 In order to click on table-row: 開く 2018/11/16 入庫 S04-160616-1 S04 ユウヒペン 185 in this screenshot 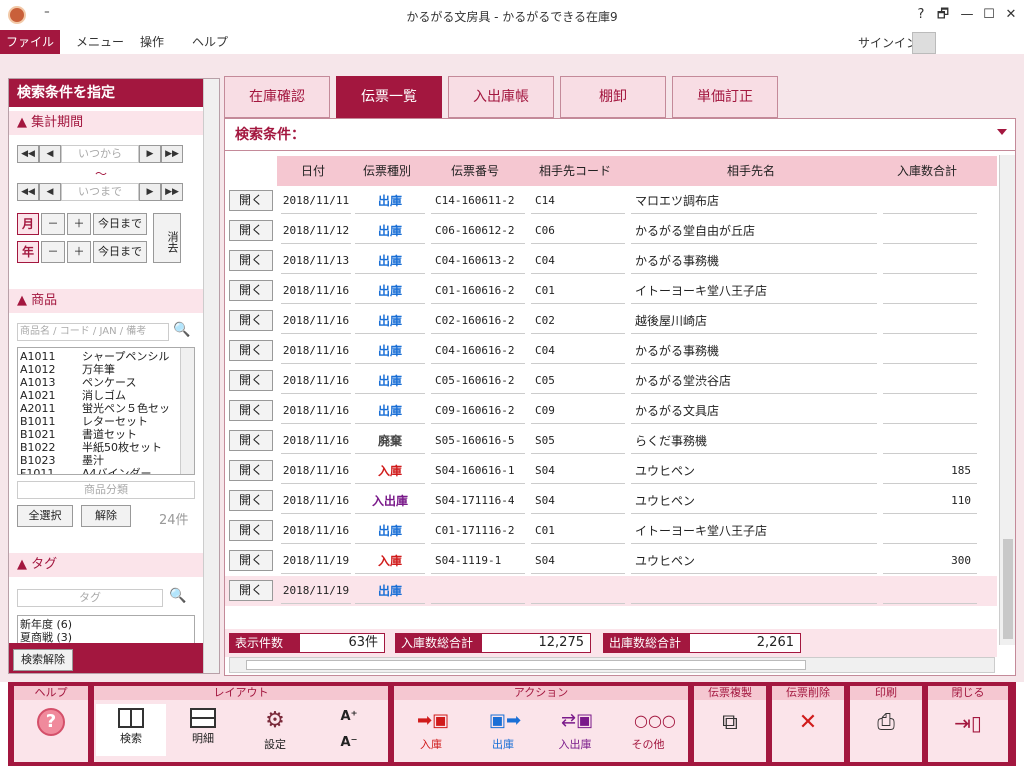, I will do `click(611, 471)`.